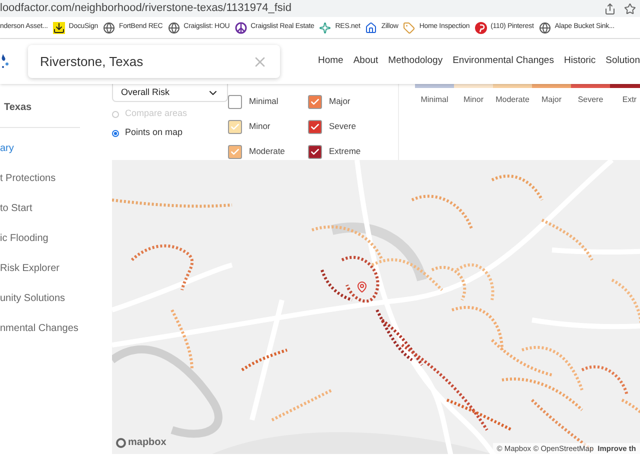 The height and width of the screenshot is (460, 640). What do you see at coordinates (56, 148) in the screenshot?
I see `sidebar-item: ary` at bounding box center [56, 148].